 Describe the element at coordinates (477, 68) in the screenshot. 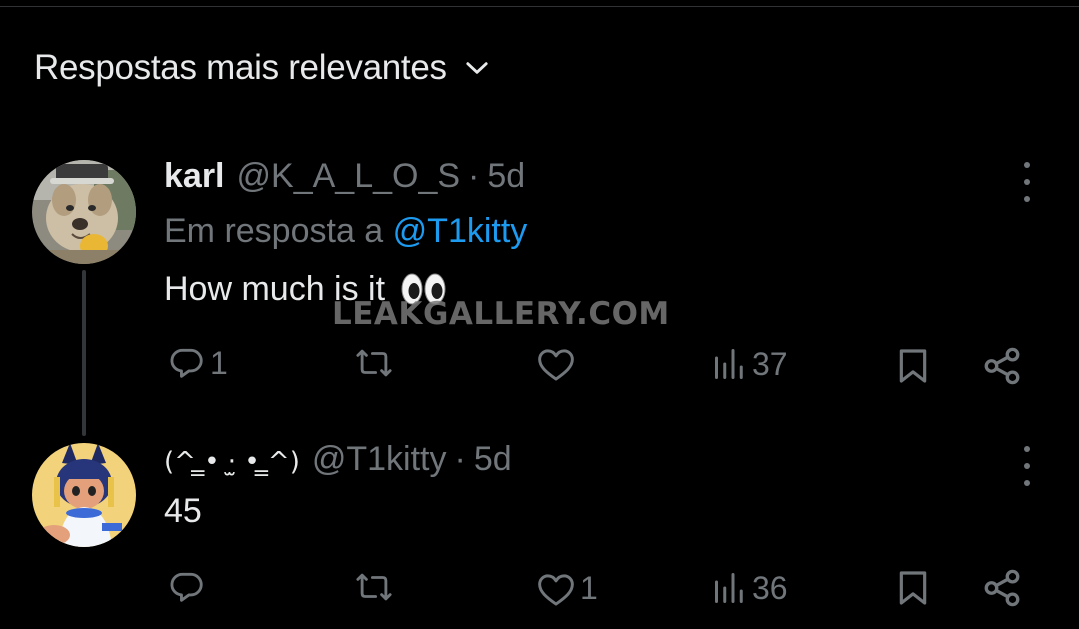

I see `chevron-down-icon` at that location.